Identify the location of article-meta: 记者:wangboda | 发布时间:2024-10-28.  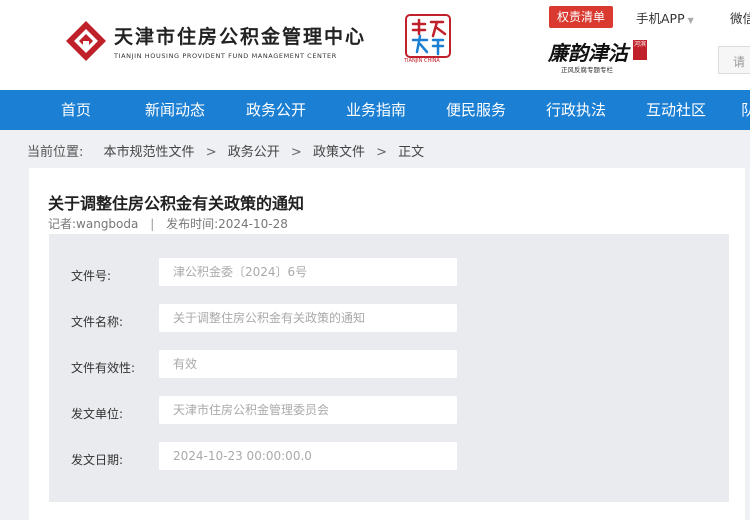
(168, 223).